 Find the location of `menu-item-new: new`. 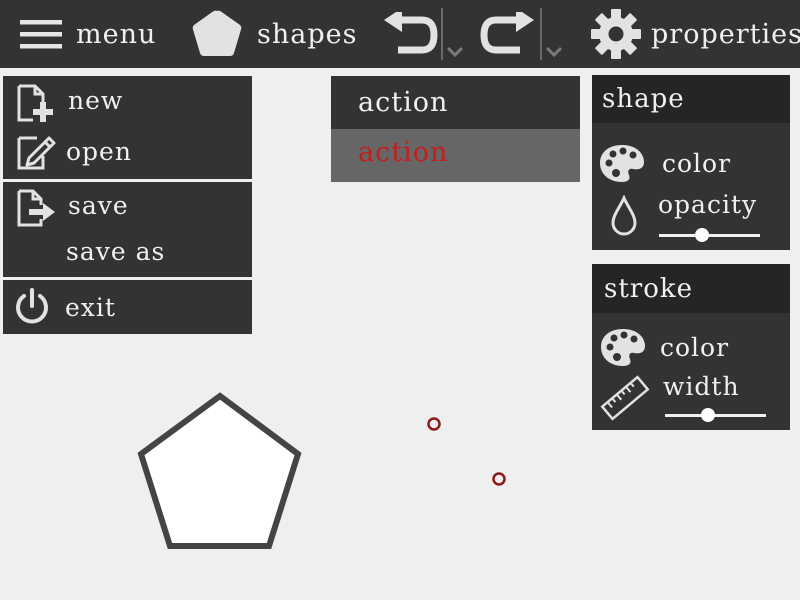

menu-item-new: new is located at coordinates (127, 102).